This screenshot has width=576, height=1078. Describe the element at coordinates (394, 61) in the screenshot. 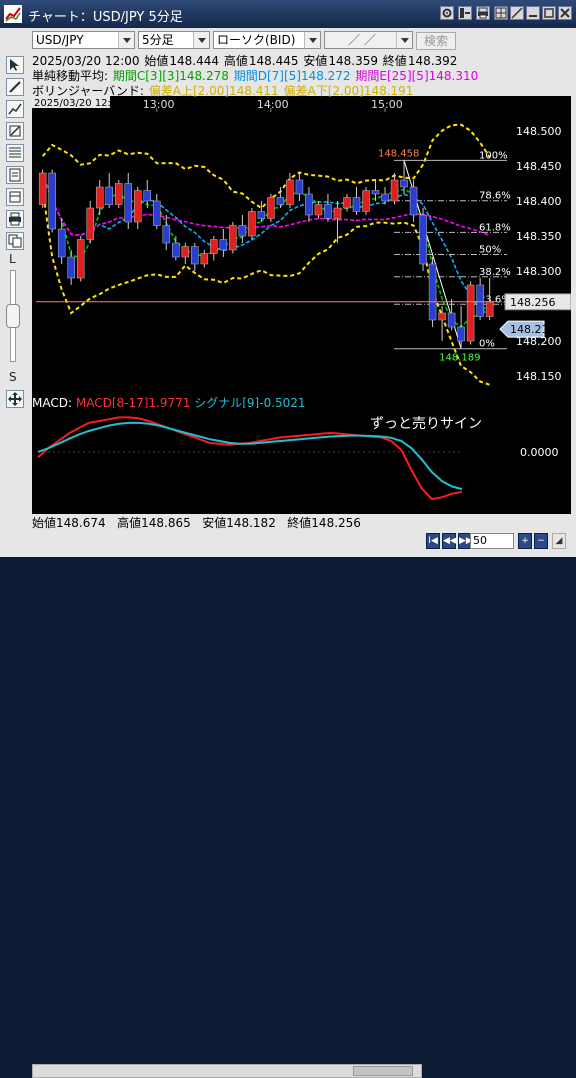

I see `quote-close-label: 終値` at that location.